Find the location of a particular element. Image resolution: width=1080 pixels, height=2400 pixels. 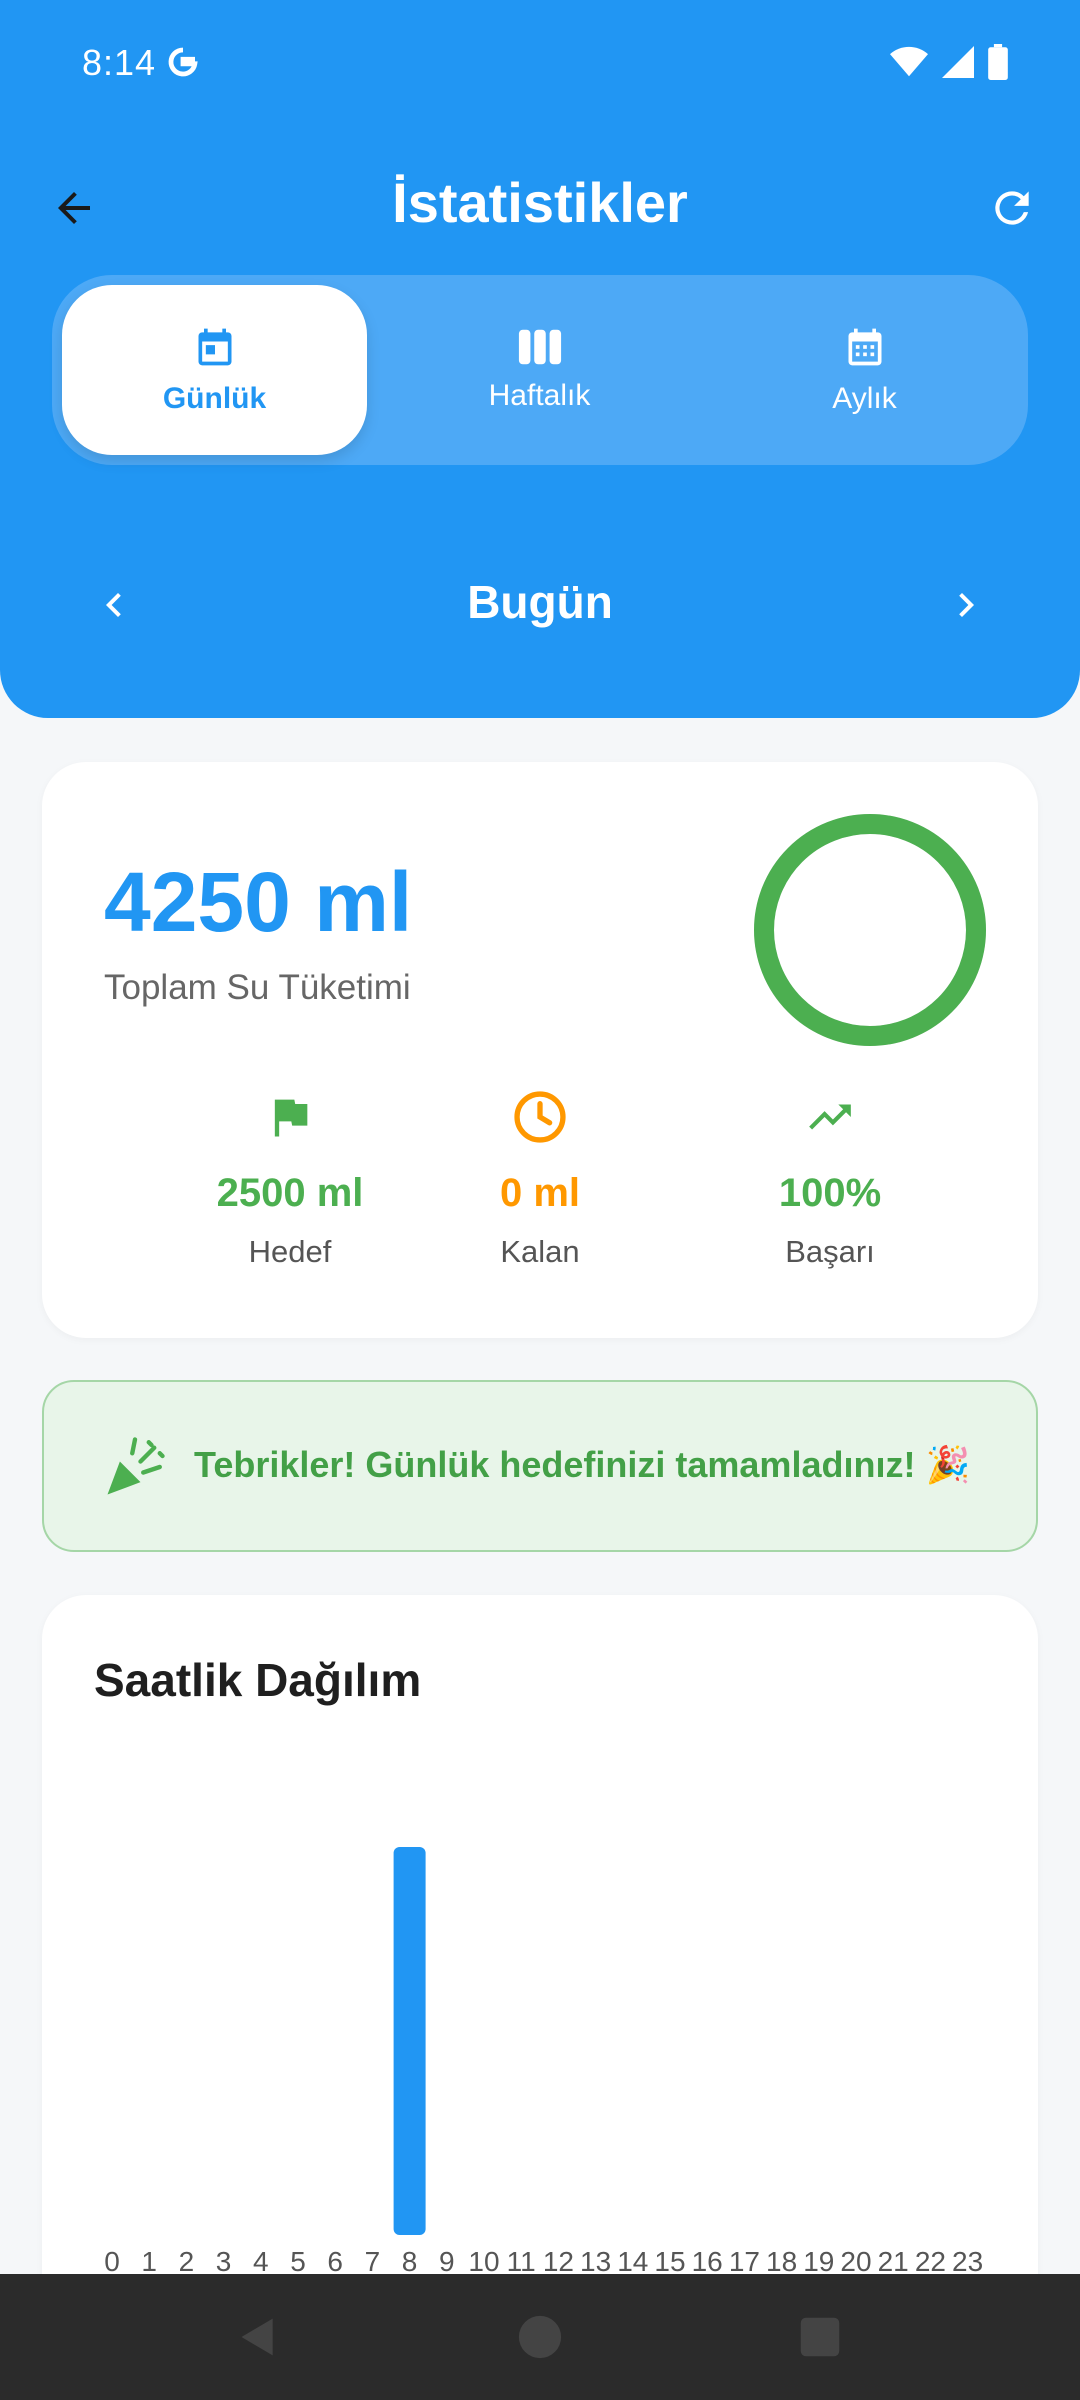

hour-tick-label: 14 is located at coordinates (632, 2261).